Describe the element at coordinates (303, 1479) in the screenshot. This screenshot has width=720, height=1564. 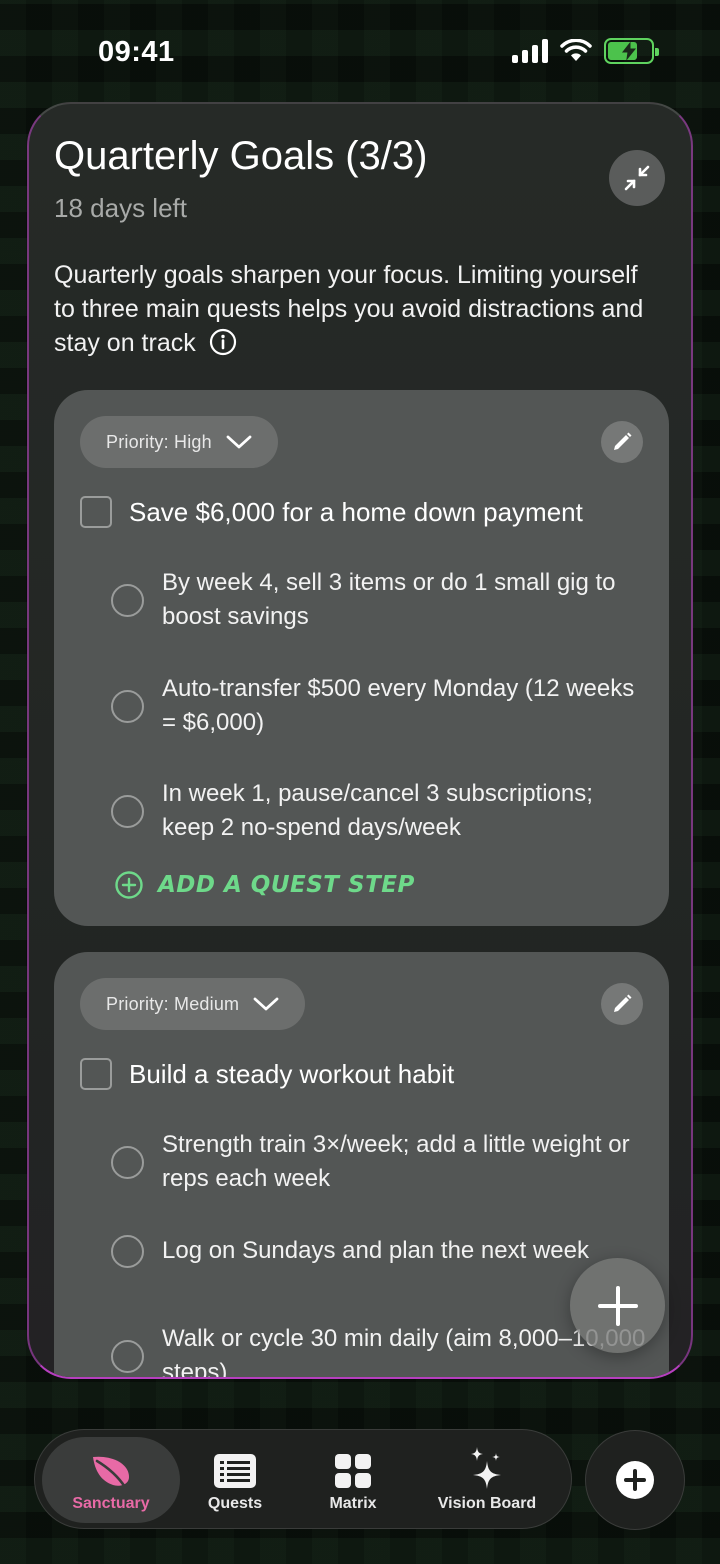
I see `tab-bar: Sanctuary Quests Matrix Vision Board` at that location.